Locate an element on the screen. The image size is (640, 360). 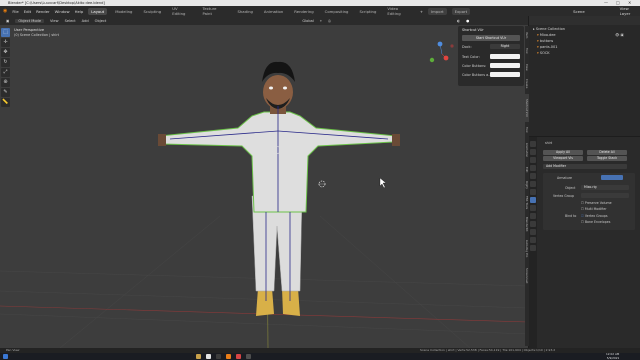
editor-type-icon: ▣ is located at coordinates (7, 21).